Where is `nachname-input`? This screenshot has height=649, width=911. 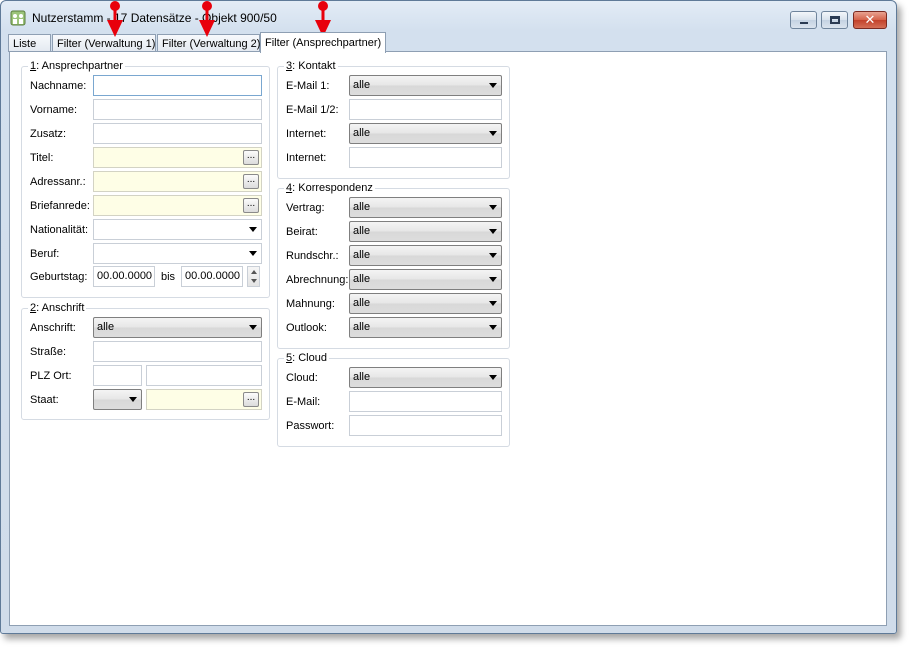
nachname-input is located at coordinates (177, 85).